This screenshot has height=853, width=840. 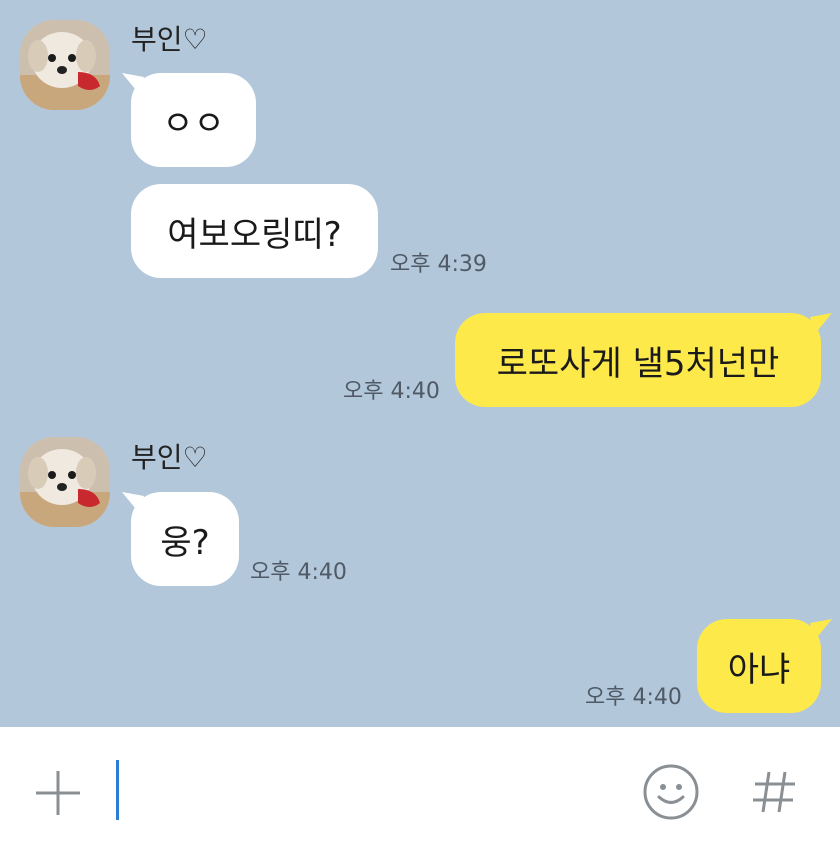 I want to click on plus-icon, so click(x=58, y=793).